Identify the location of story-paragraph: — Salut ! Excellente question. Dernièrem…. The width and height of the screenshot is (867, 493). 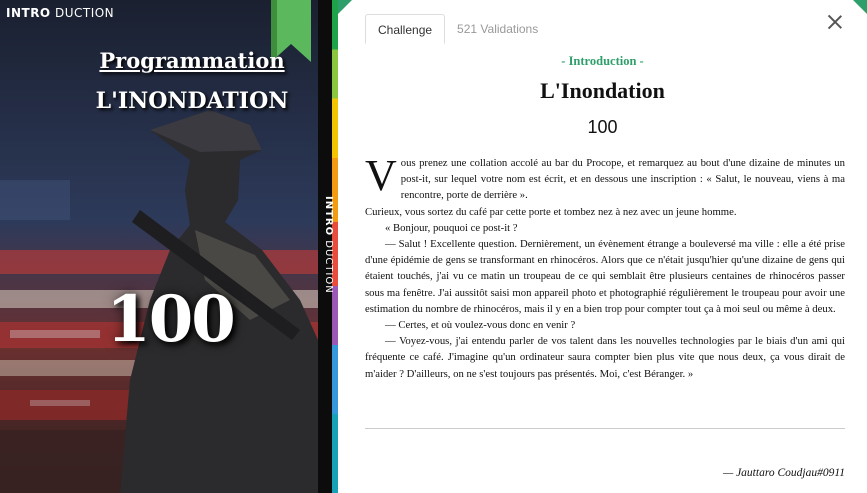
(605, 276).